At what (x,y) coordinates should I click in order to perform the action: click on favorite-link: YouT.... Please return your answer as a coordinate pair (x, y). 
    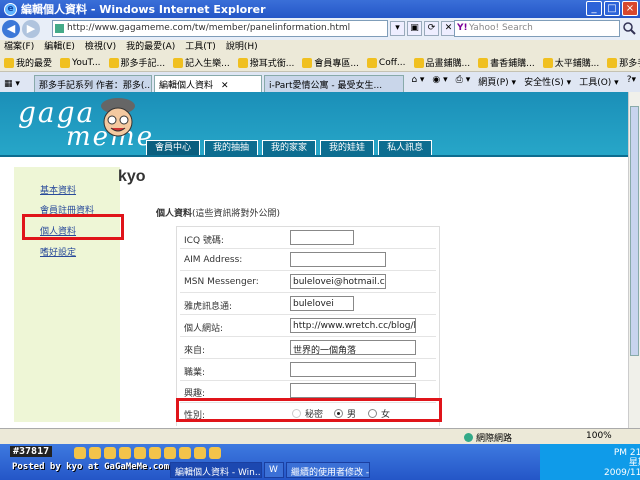
    Looking at the image, I should click on (80, 62).